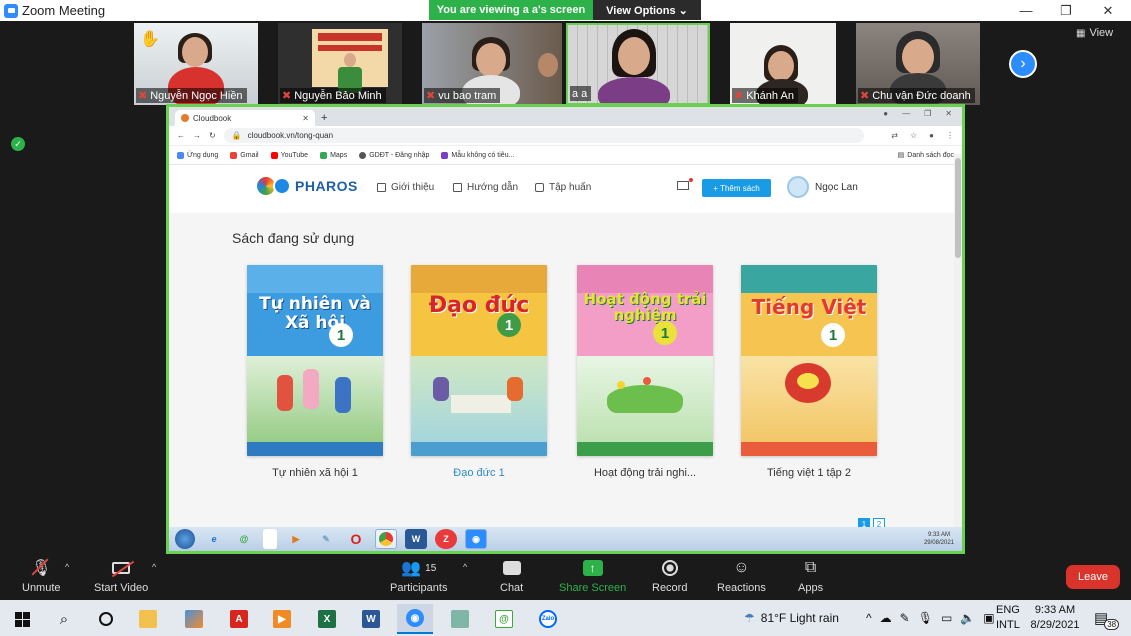 The height and width of the screenshot is (636, 1131). Describe the element at coordinates (244, 155) in the screenshot. I see `bookmark-gmail: Gmail` at that location.